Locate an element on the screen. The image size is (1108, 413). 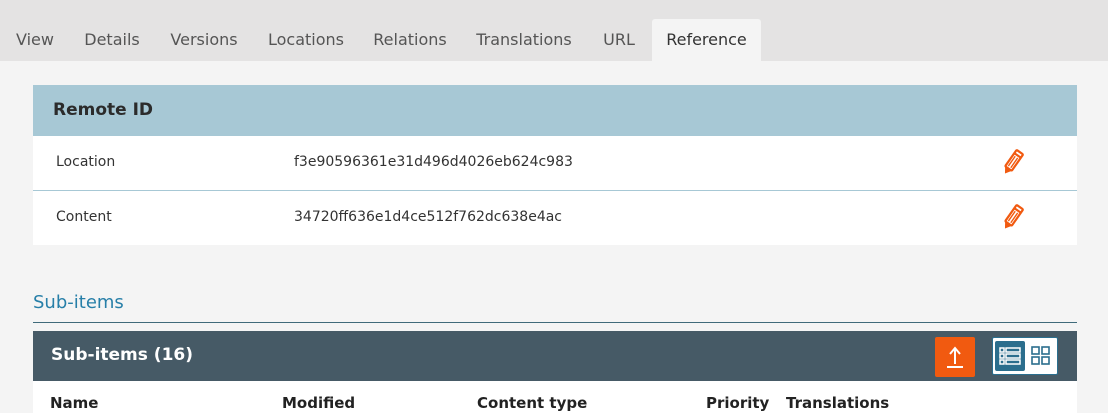
edit-location-remote-id-button is located at coordinates (1013, 162).